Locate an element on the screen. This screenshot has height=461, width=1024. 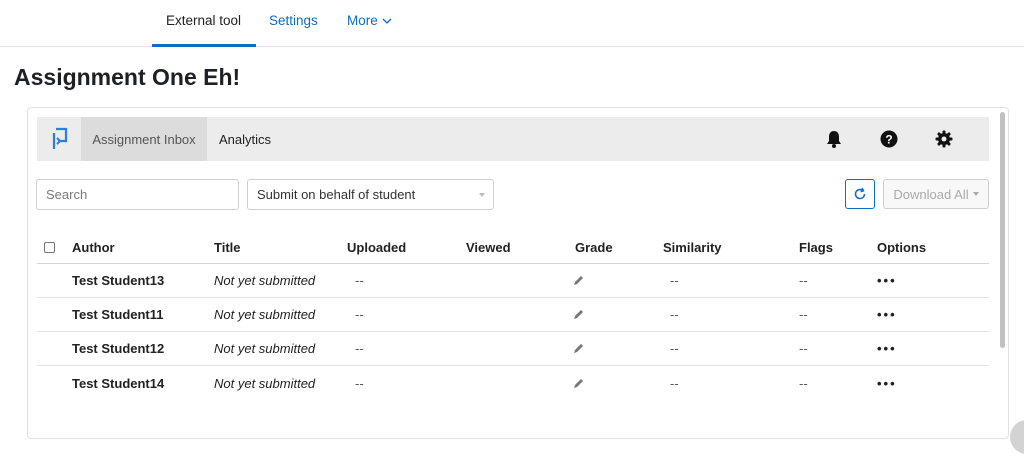
page-title: Assignment One Eh! is located at coordinates (127, 77).